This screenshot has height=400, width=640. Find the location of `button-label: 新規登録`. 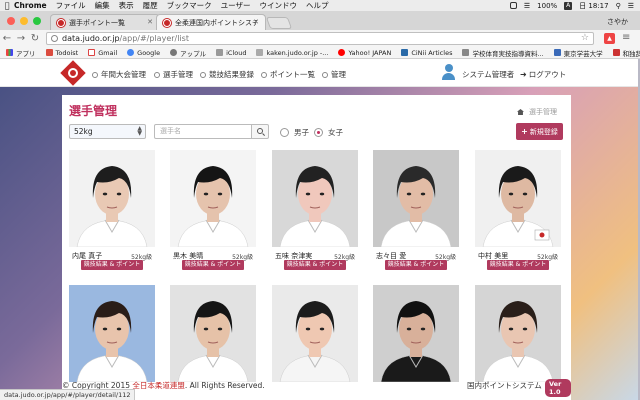

button-label: 新規登録 is located at coordinates (543, 131).